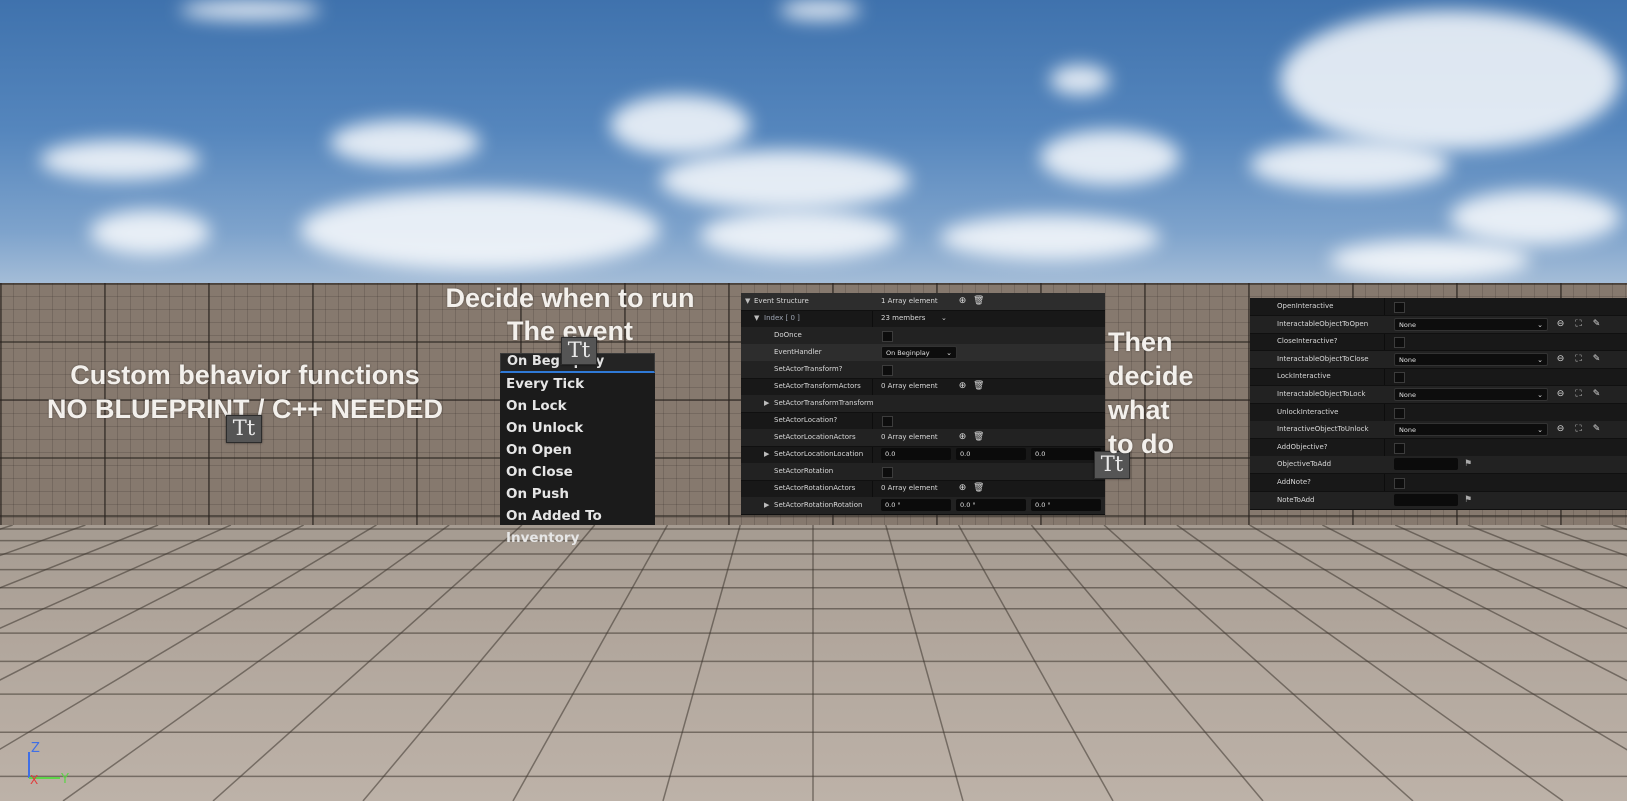 This screenshot has height=801, width=1627. Describe the element at coordinates (1438, 307) in the screenshot. I see `property-row: OpenInteractive` at that location.